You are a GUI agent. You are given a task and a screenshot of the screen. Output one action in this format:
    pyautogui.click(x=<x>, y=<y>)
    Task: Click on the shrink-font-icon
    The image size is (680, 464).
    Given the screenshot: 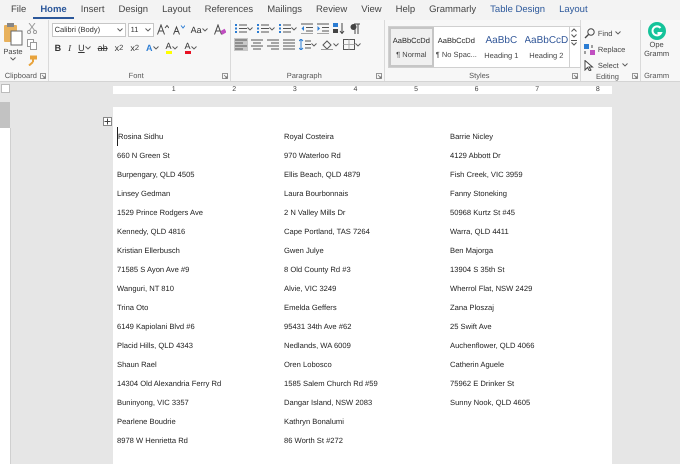 What is the action you would take?
    pyautogui.click(x=178, y=29)
    